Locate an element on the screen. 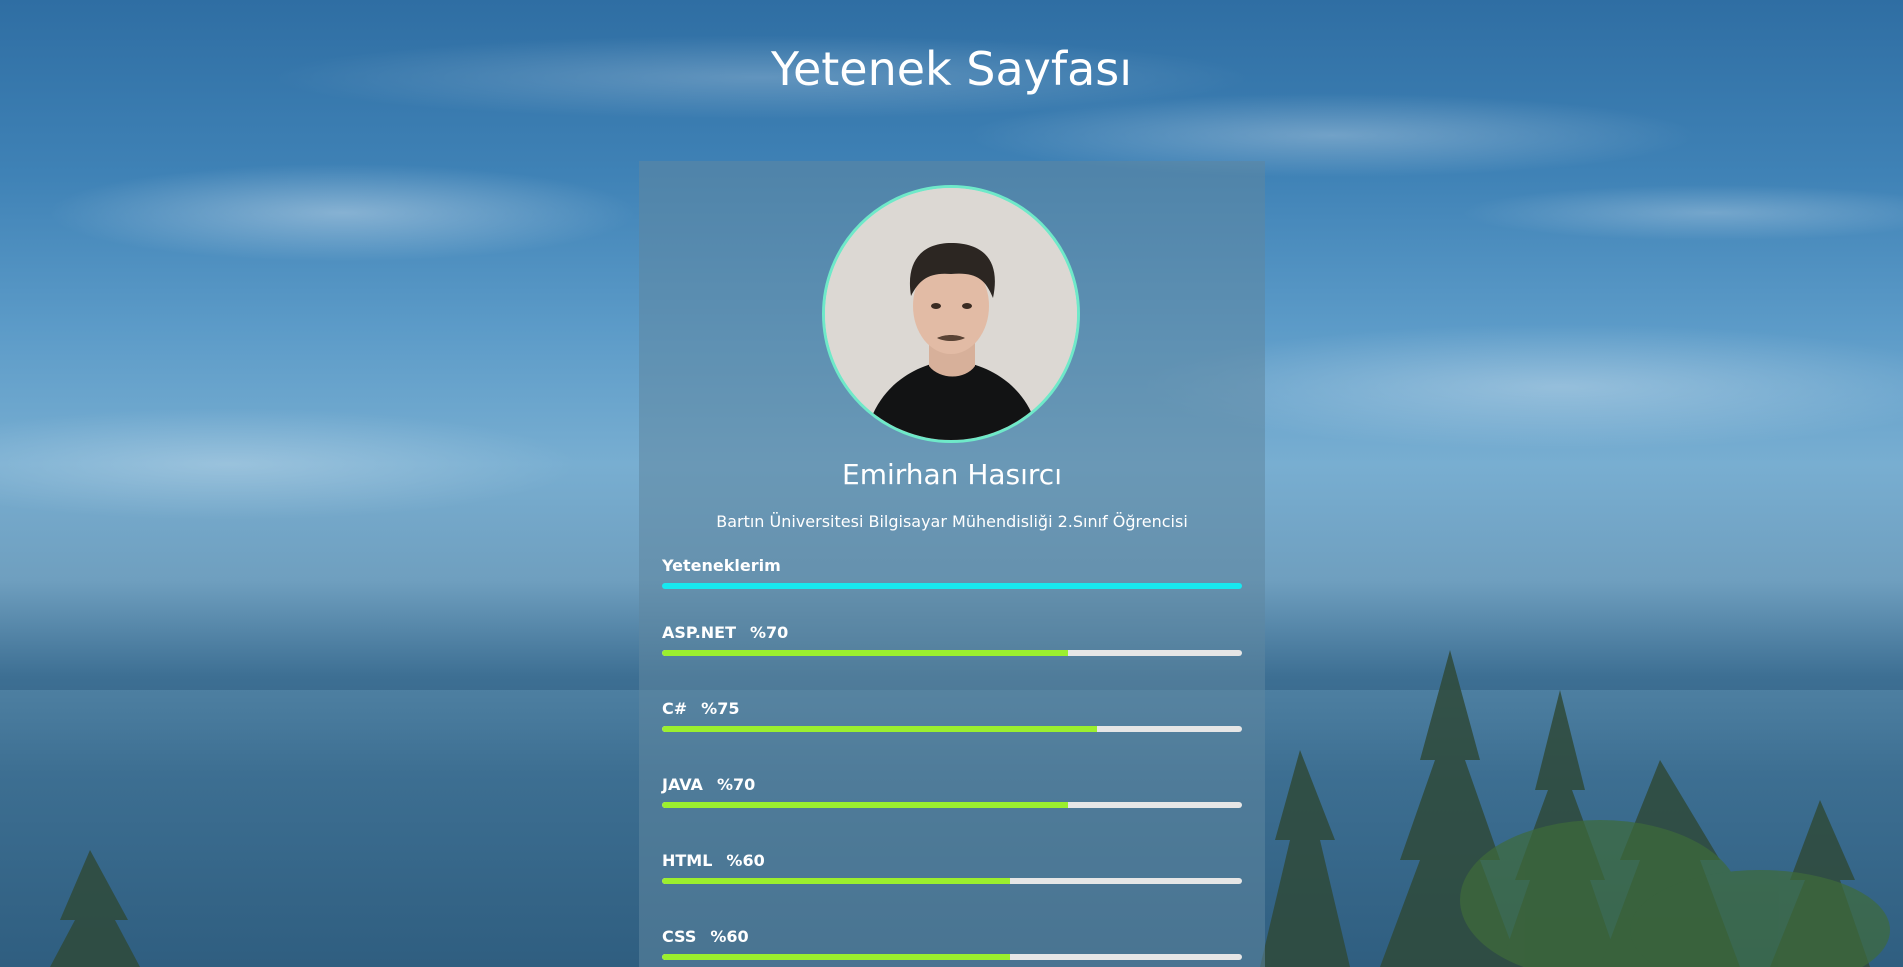 The height and width of the screenshot is (967, 1903). skill-item-csharp: C# %75 is located at coordinates (952, 737).